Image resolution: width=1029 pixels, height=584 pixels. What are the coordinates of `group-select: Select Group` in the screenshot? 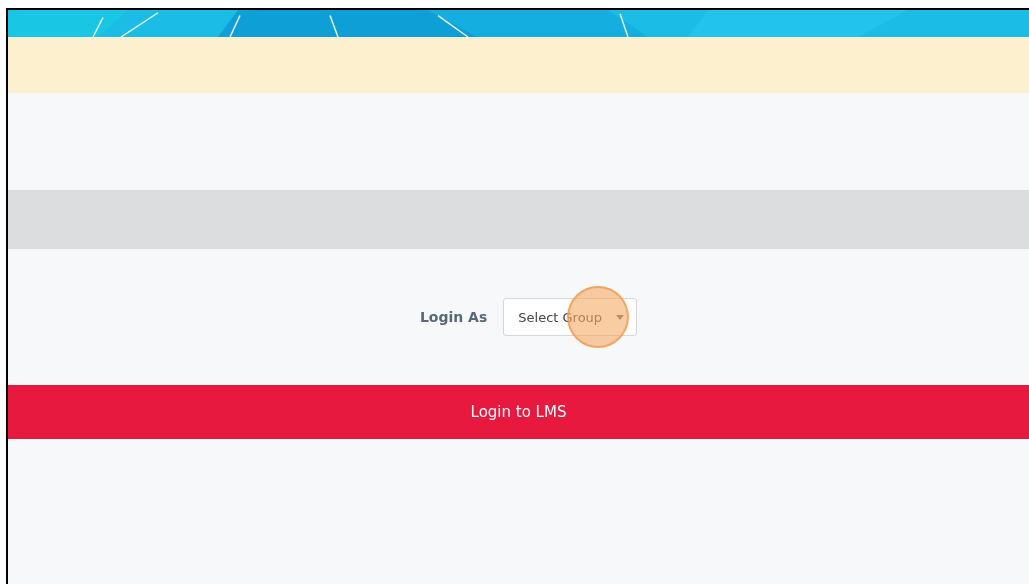 It's located at (570, 317).